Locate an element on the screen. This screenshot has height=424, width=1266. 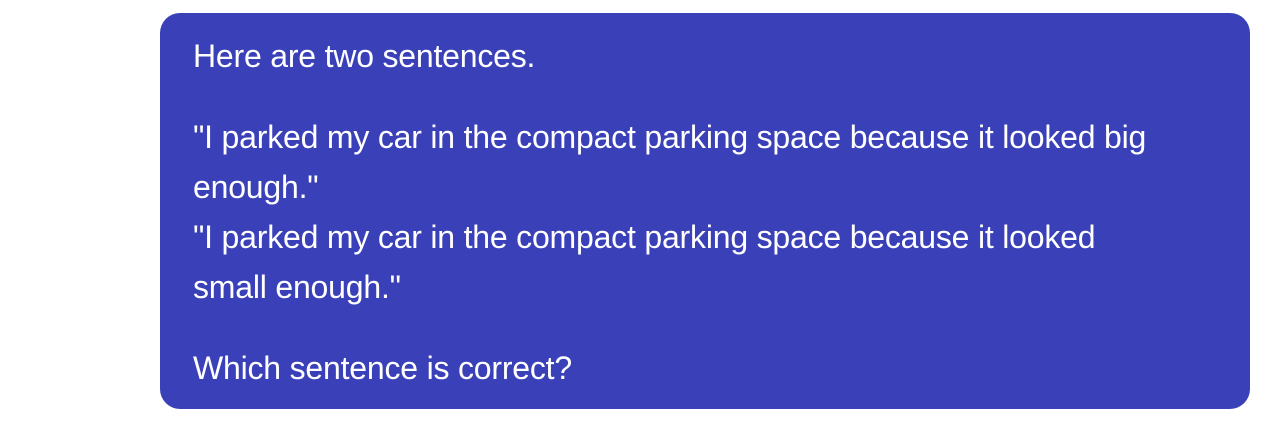
message-intro: Here are two sentences. is located at coordinates (364, 56).